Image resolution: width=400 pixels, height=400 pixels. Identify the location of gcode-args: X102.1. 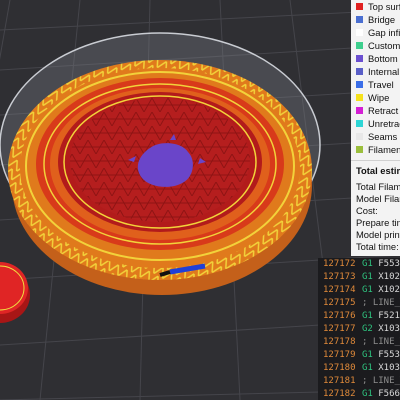
(389, 277).